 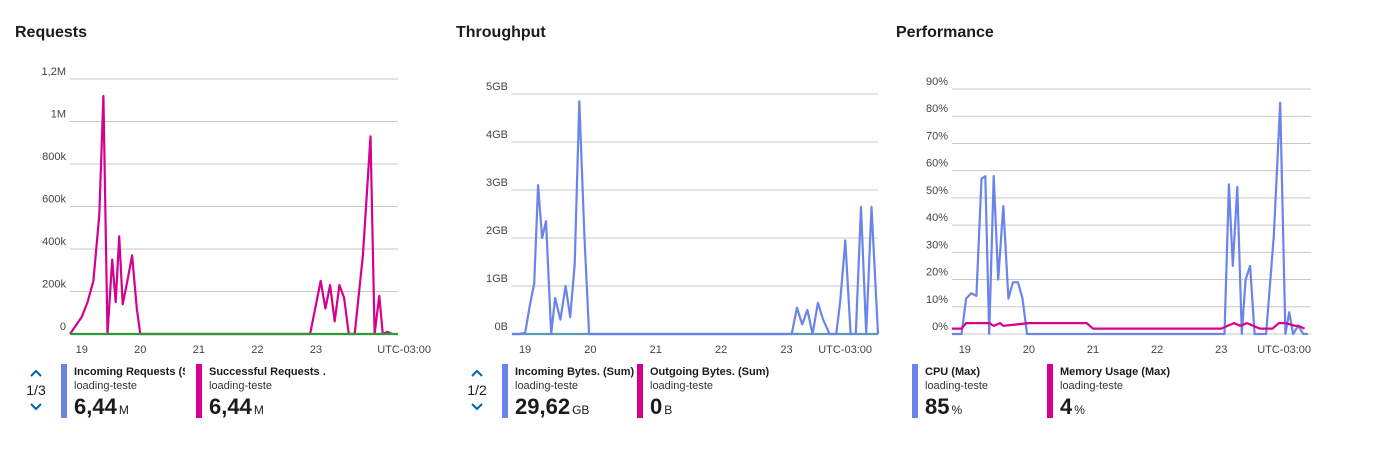 What do you see at coordinates (54, 285) in the screenshot?
I see `y-tick-label: 200k` at bounding box center [54, 285].